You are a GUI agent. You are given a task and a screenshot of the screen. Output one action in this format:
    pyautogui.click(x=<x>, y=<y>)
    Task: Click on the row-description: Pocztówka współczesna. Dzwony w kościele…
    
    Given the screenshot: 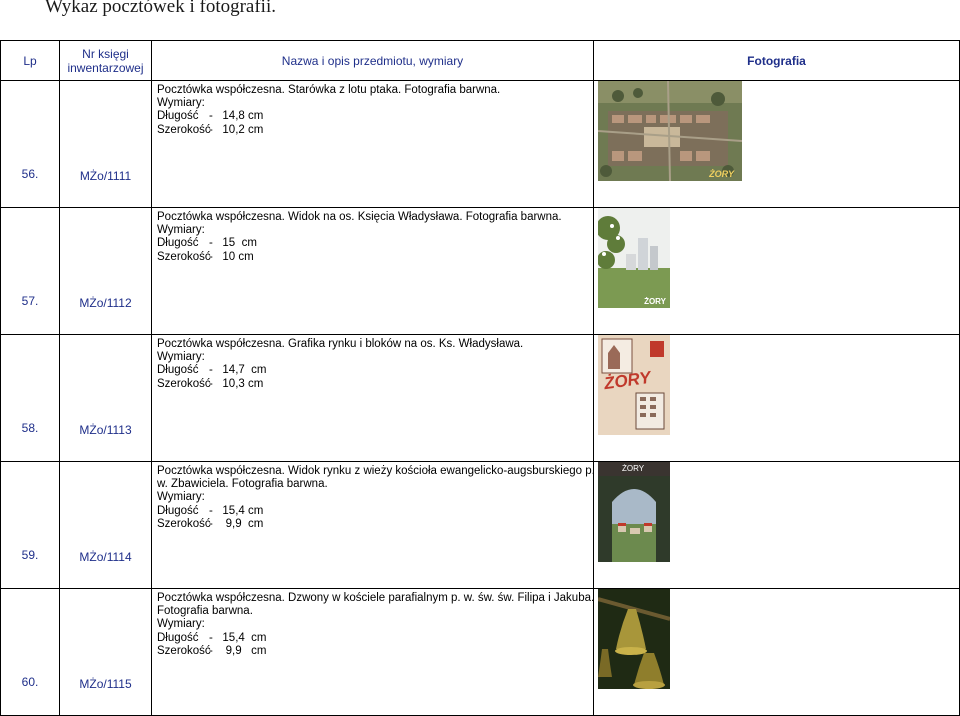 What is the action you would take?
    pyautogui.click(x=373, y=652)
    